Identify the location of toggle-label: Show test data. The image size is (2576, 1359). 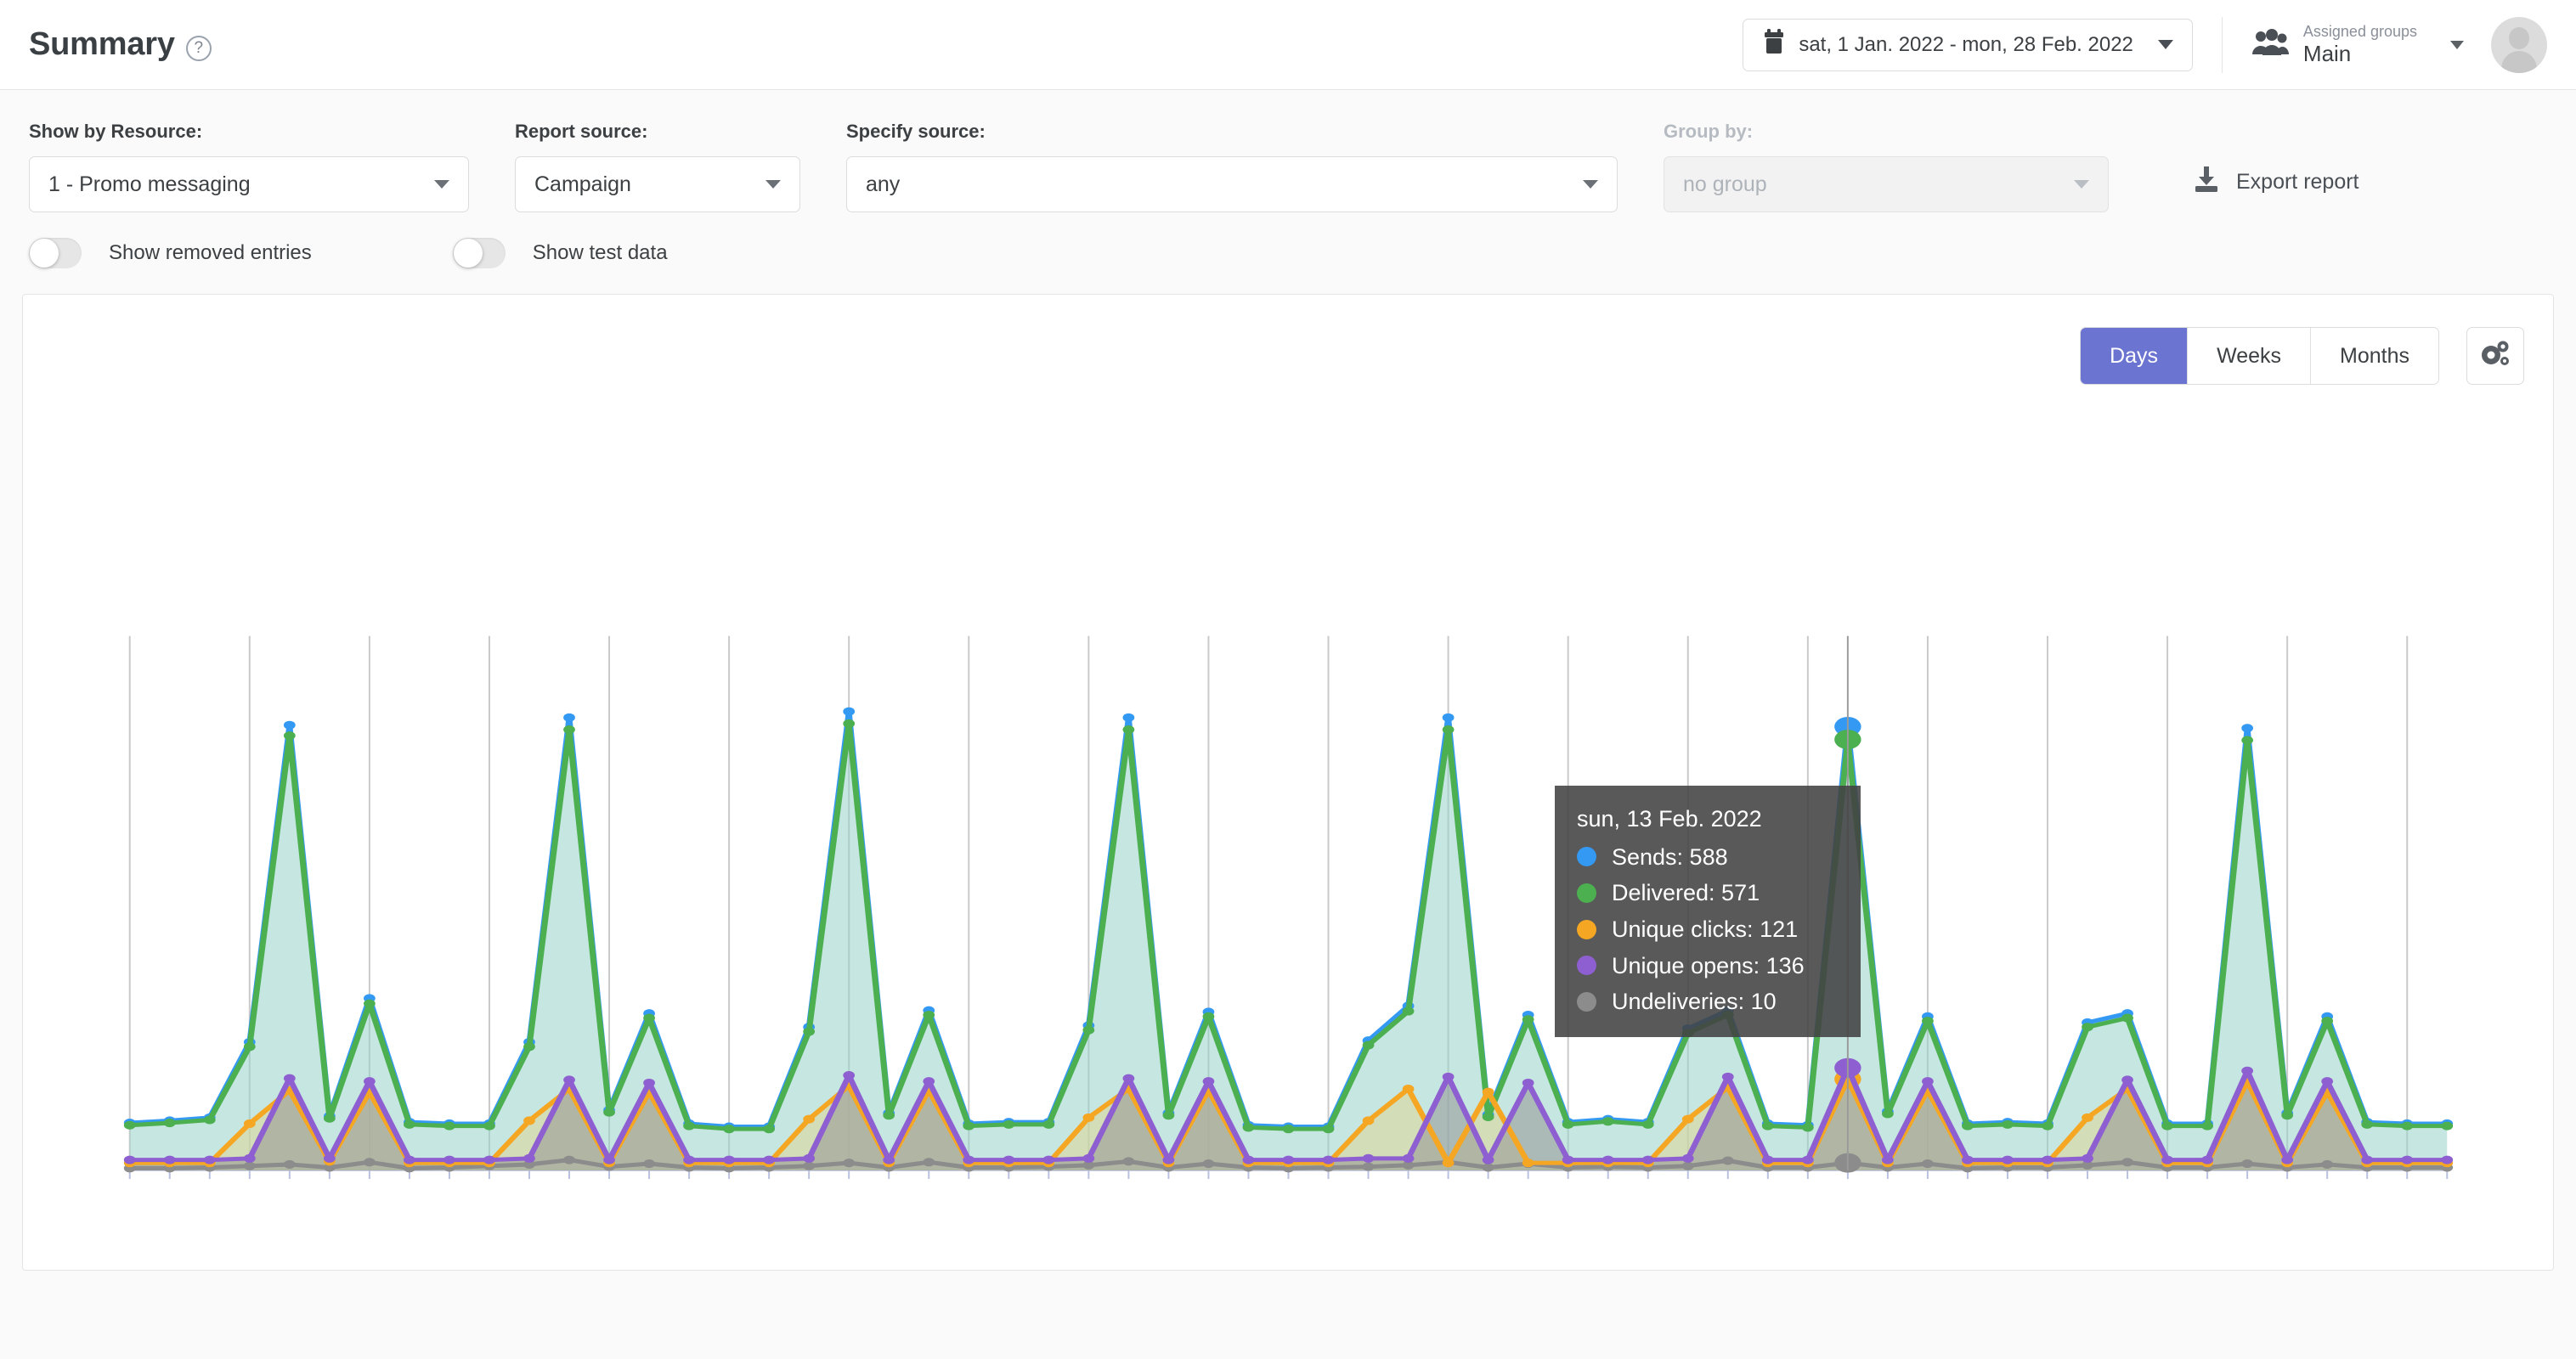
(600, 252).